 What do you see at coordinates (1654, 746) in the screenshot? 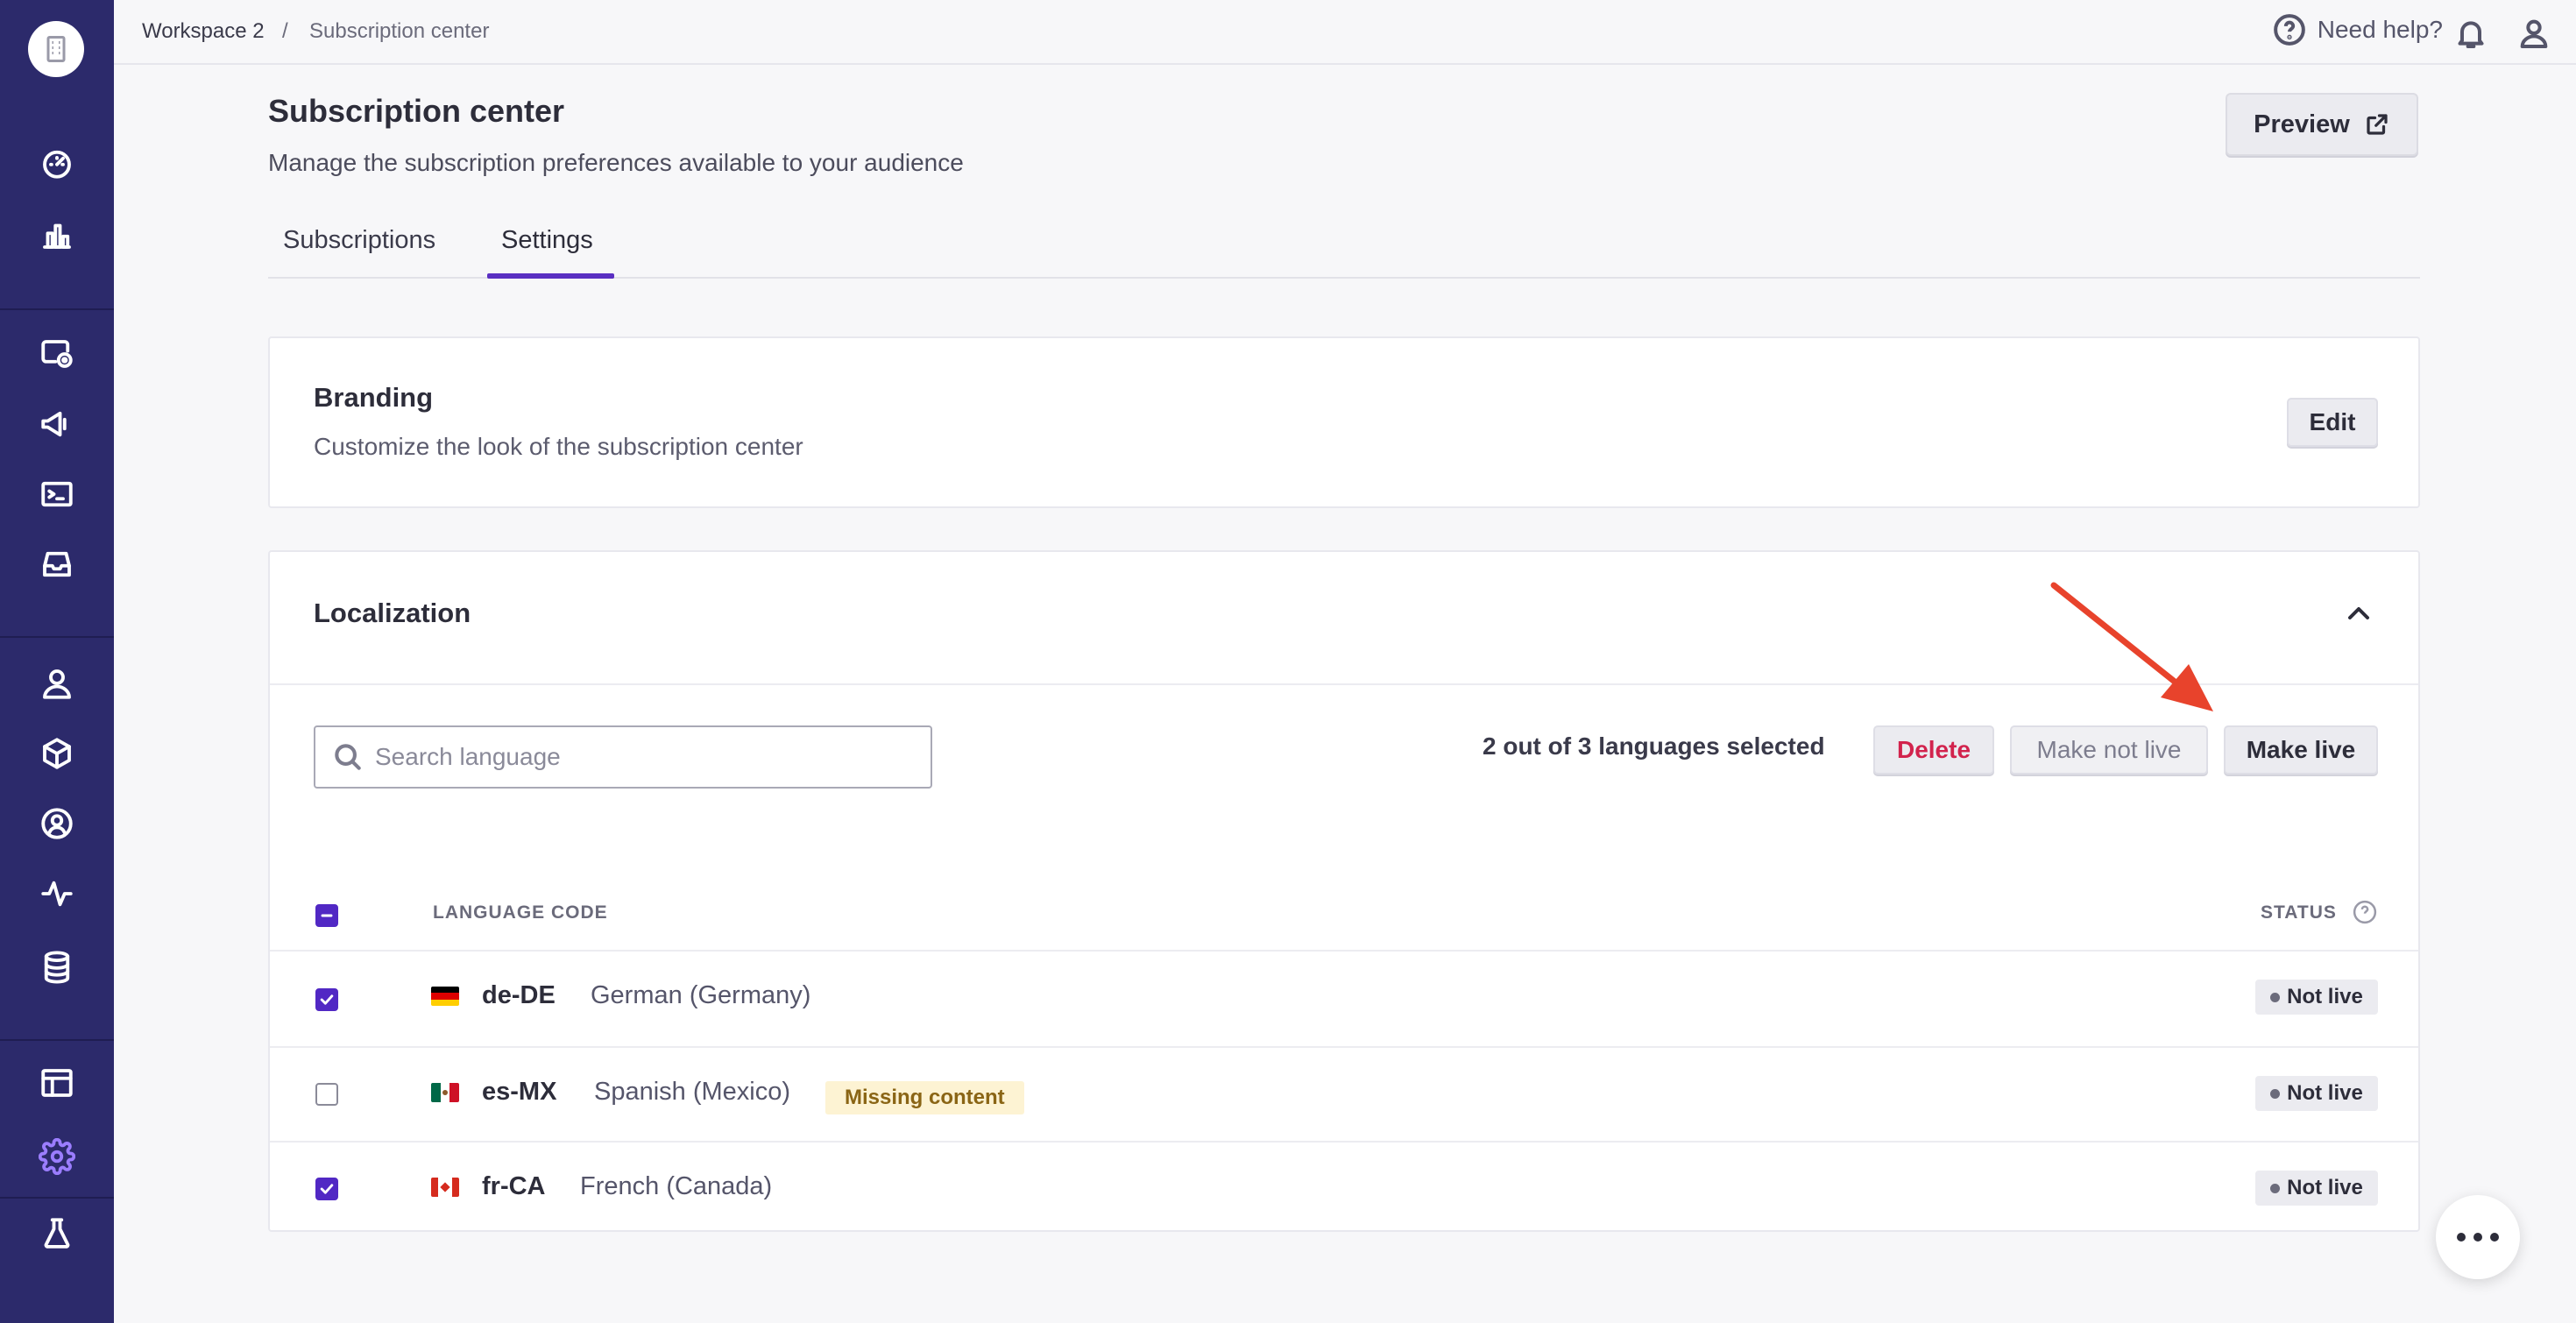
I see `selection-count: 2 out of 3 languages selected` at bounding box center [1654, 746].